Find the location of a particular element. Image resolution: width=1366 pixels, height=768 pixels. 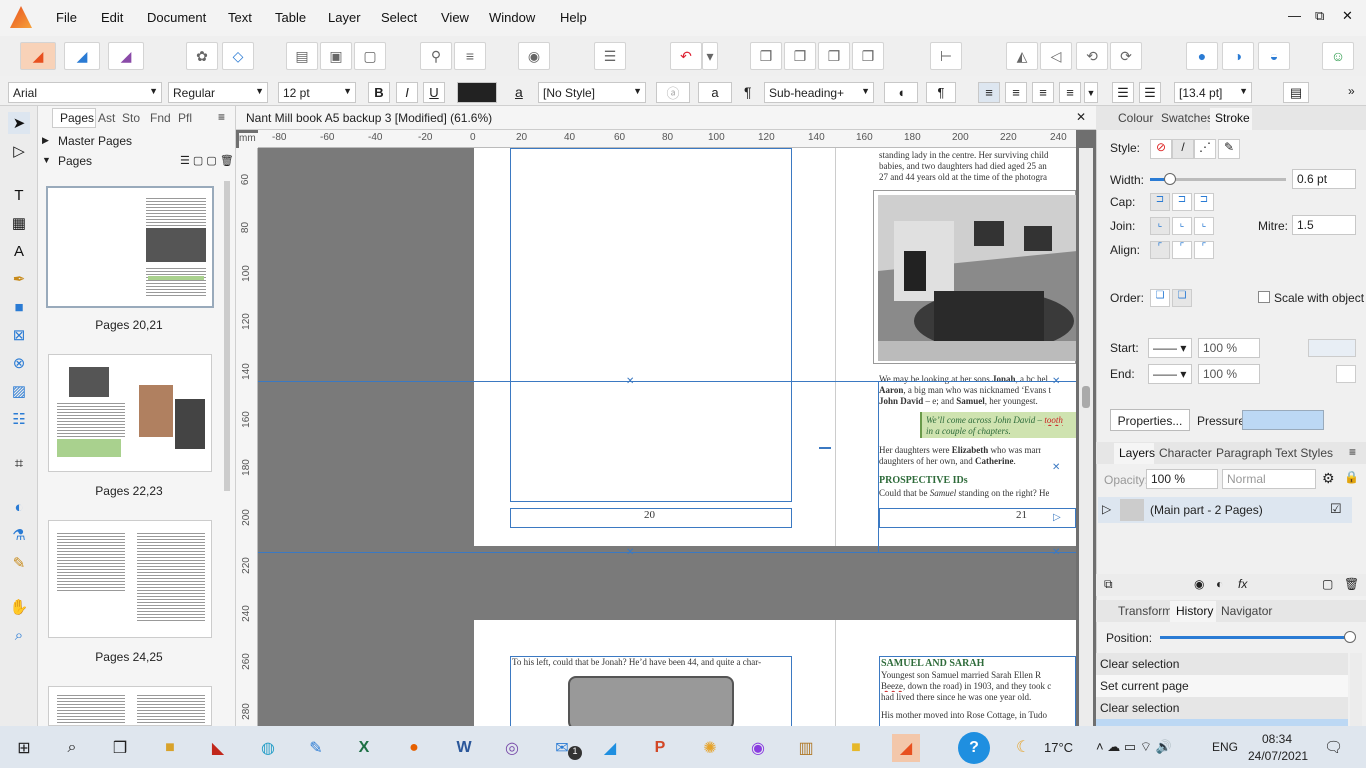

font-weight-select: Regular ▼ is located at coordinates (218, 92).